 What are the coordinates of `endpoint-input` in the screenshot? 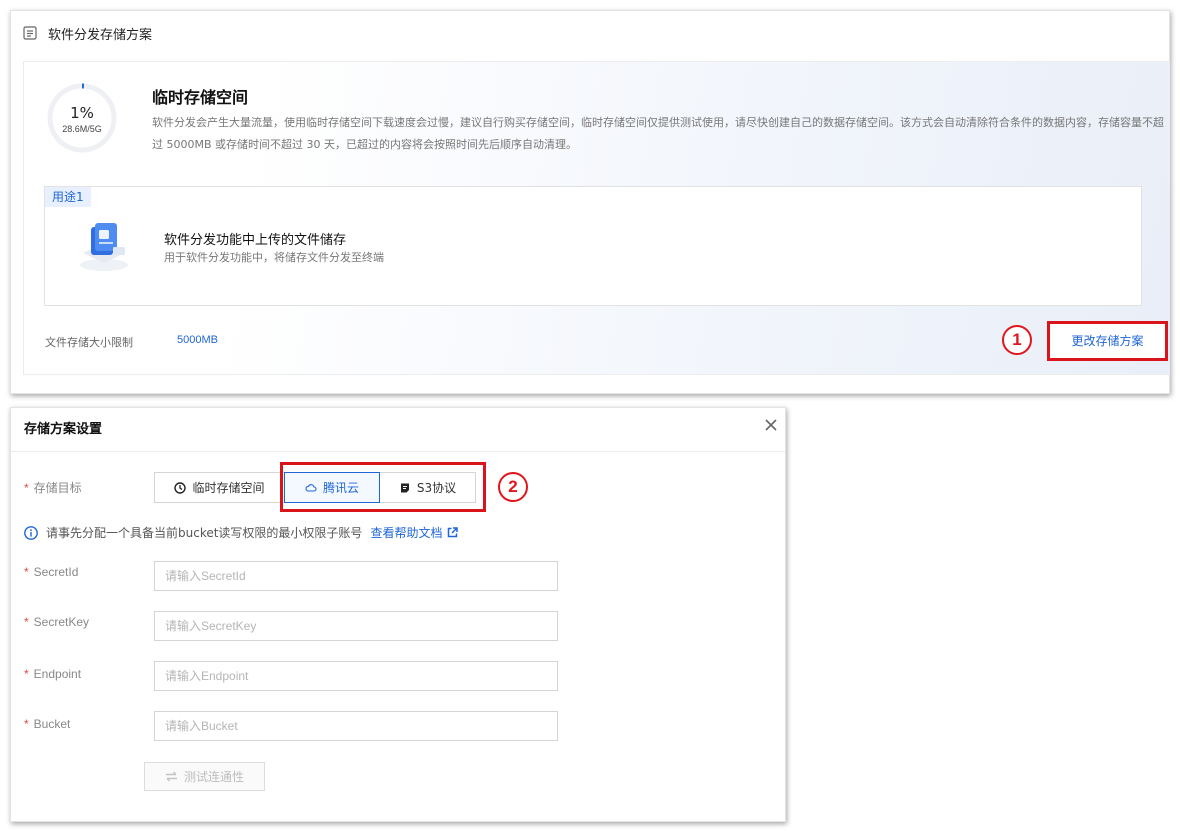 It's located at (356, 676).